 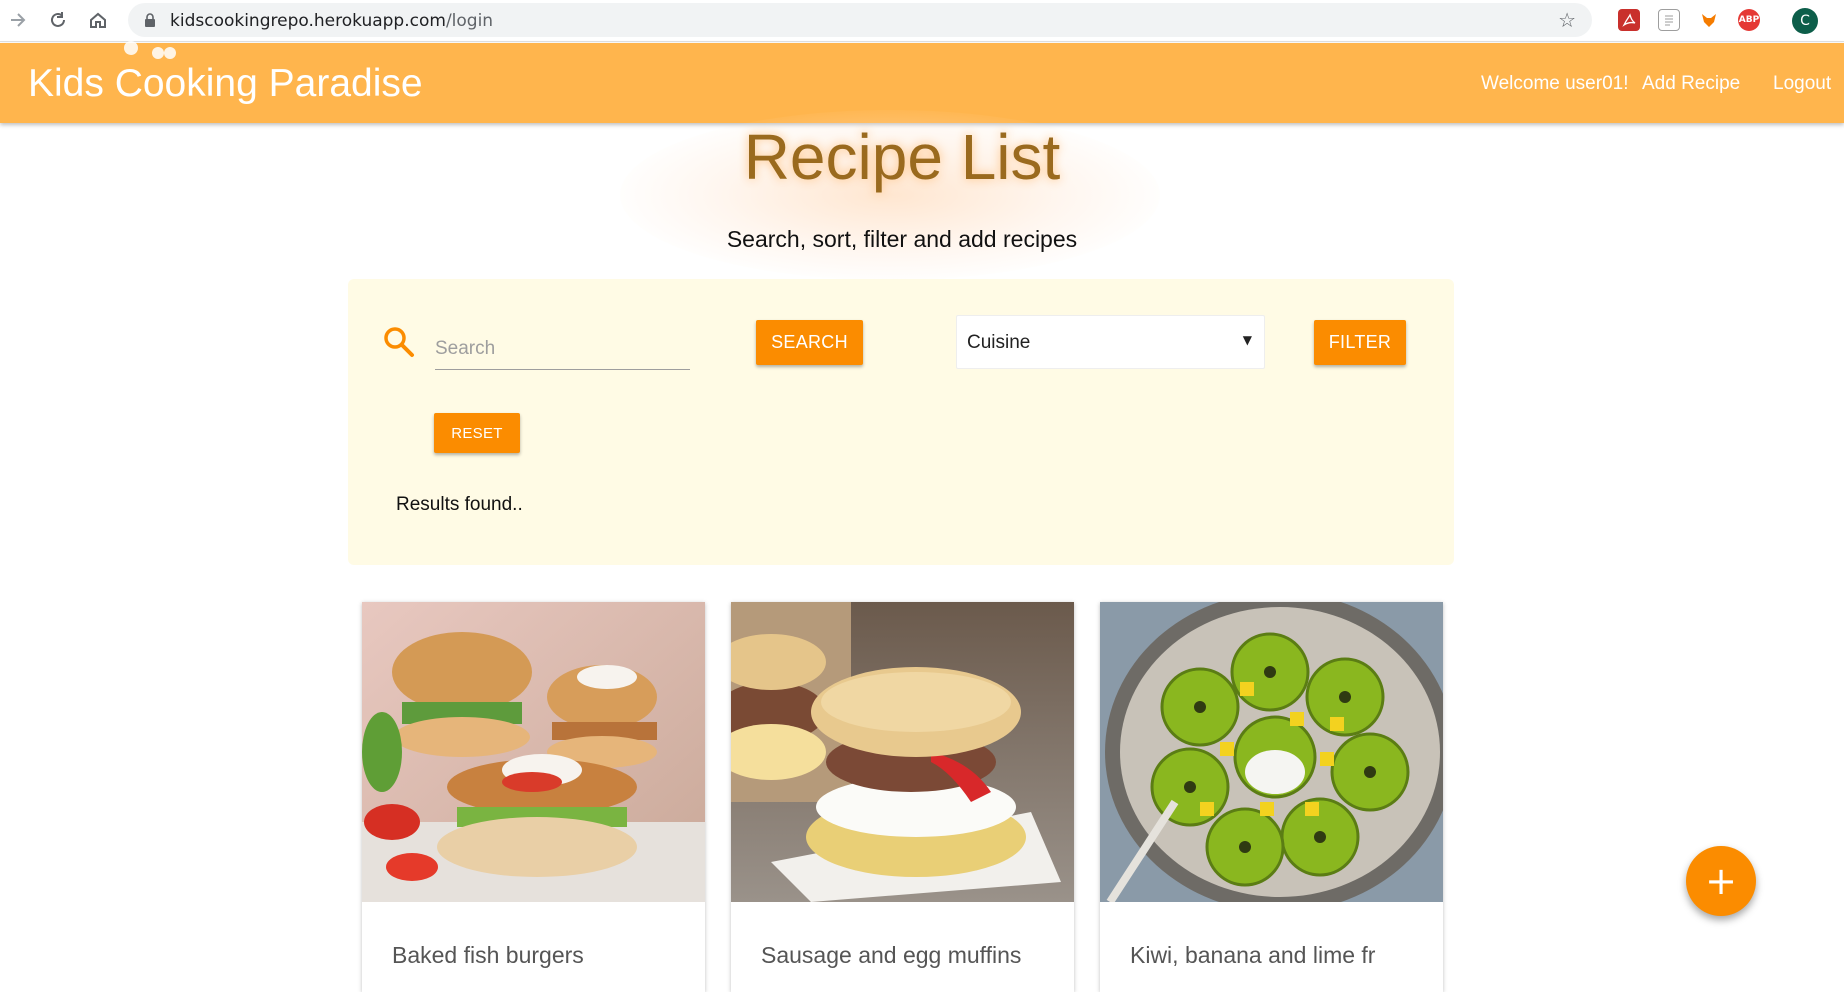 I want to click on search-button: SEARCH, so click(x=809, y=342).